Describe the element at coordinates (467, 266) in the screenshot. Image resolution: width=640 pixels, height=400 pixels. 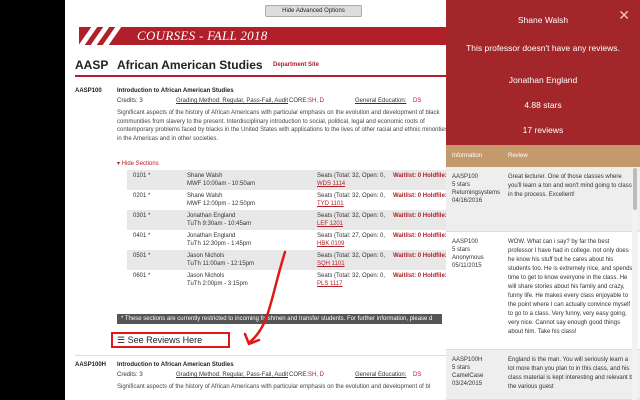
I see `review-date: 05/11/2015` at that location.